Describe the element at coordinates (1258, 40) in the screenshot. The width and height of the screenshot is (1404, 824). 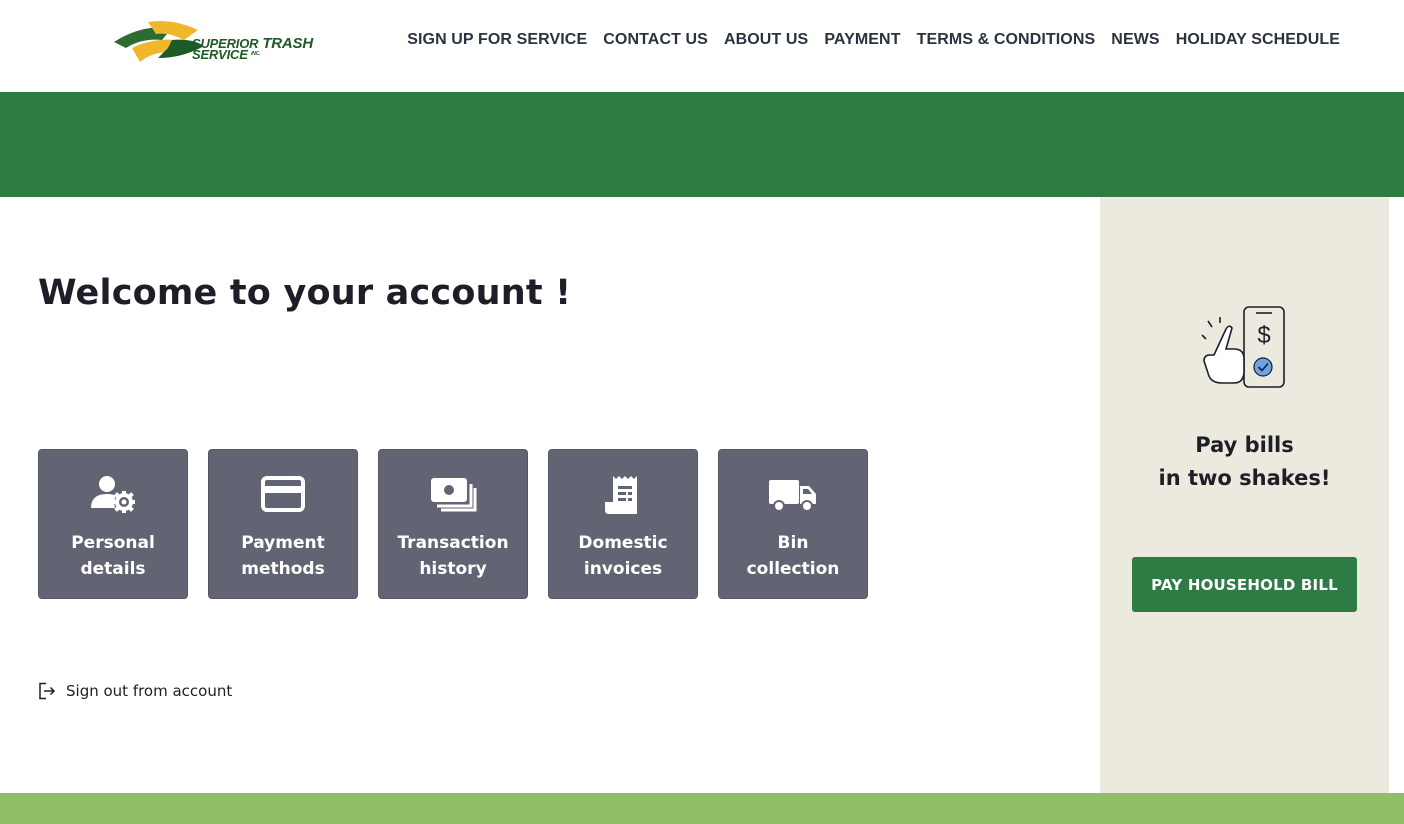
I see `nav-holiday-schedule: HOLIDAY SCHEDULE` at that location.